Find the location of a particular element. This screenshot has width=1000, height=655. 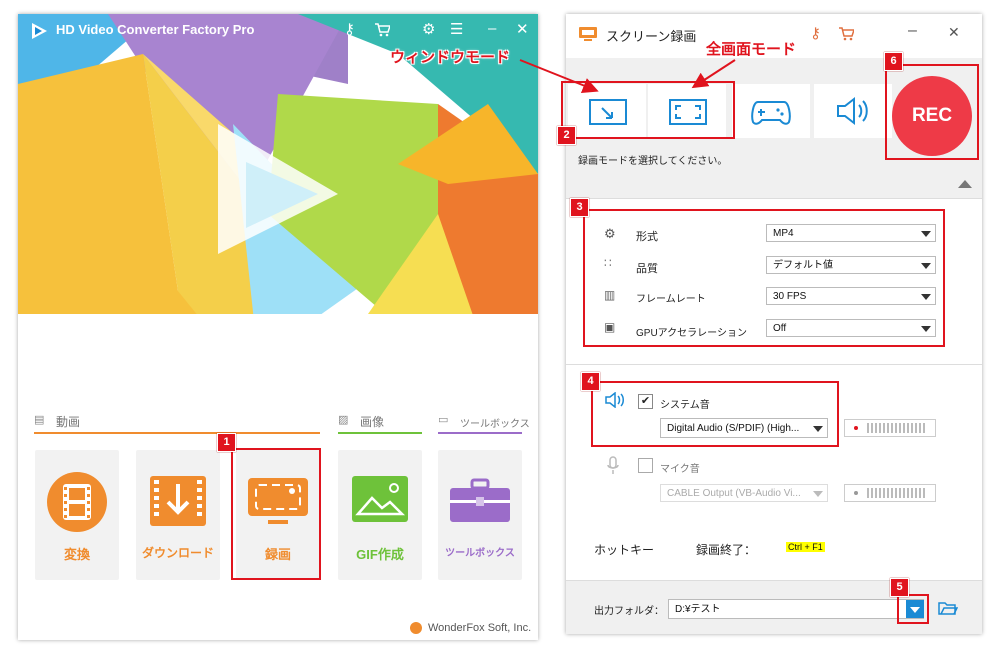

window-mode-annotation: ウィンドウモード is located at coordinates (450, 57).